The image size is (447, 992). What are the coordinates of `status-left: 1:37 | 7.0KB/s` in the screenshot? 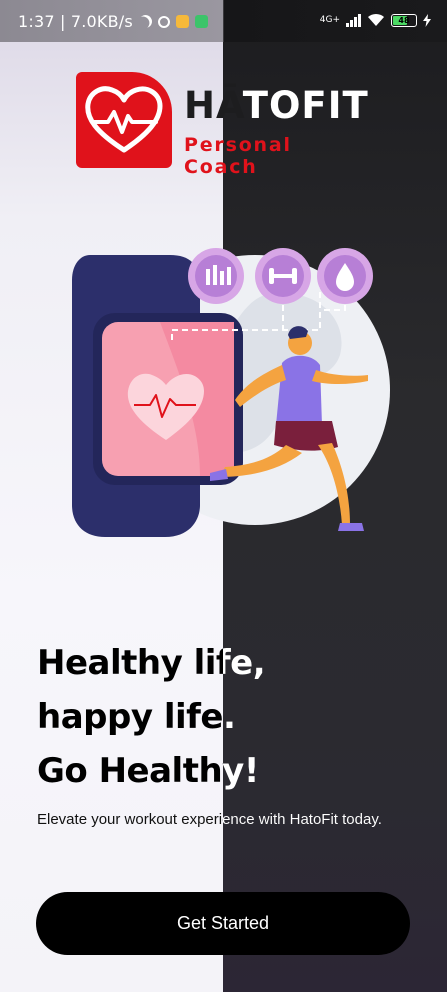 It's located at (113, 21).